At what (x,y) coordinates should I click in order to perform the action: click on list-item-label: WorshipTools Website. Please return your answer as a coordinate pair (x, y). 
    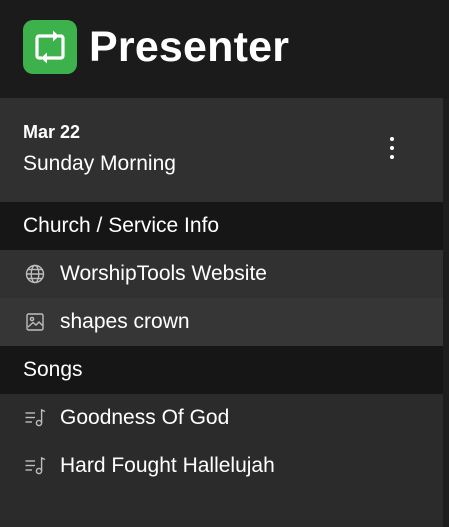
    Looking at the image, I should click on (163, 273).